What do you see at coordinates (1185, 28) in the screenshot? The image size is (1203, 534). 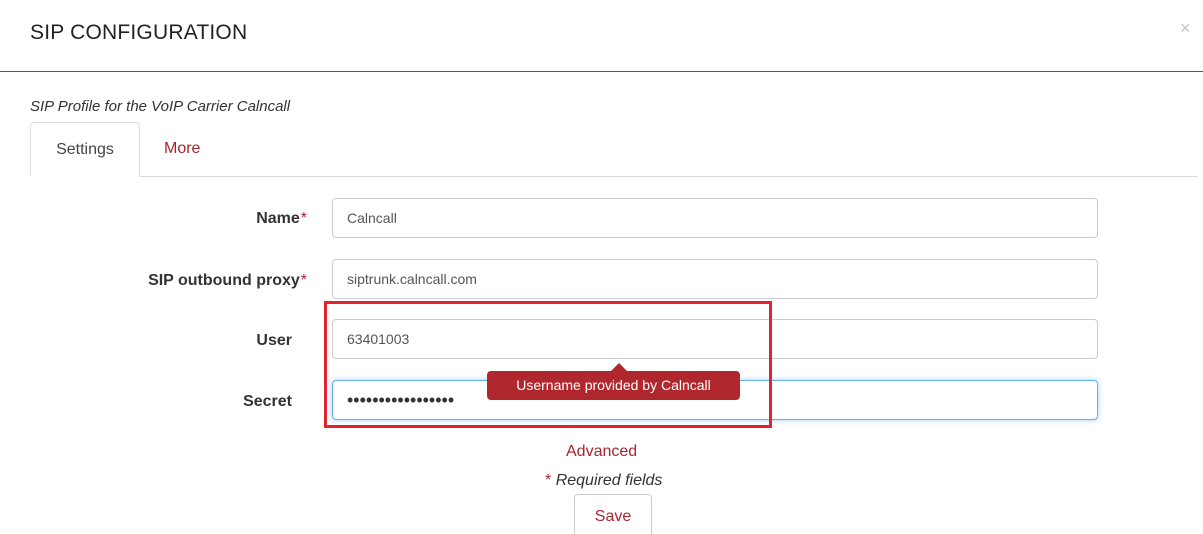 I see `close-icon: ×` at bounding box center [1185, 28].